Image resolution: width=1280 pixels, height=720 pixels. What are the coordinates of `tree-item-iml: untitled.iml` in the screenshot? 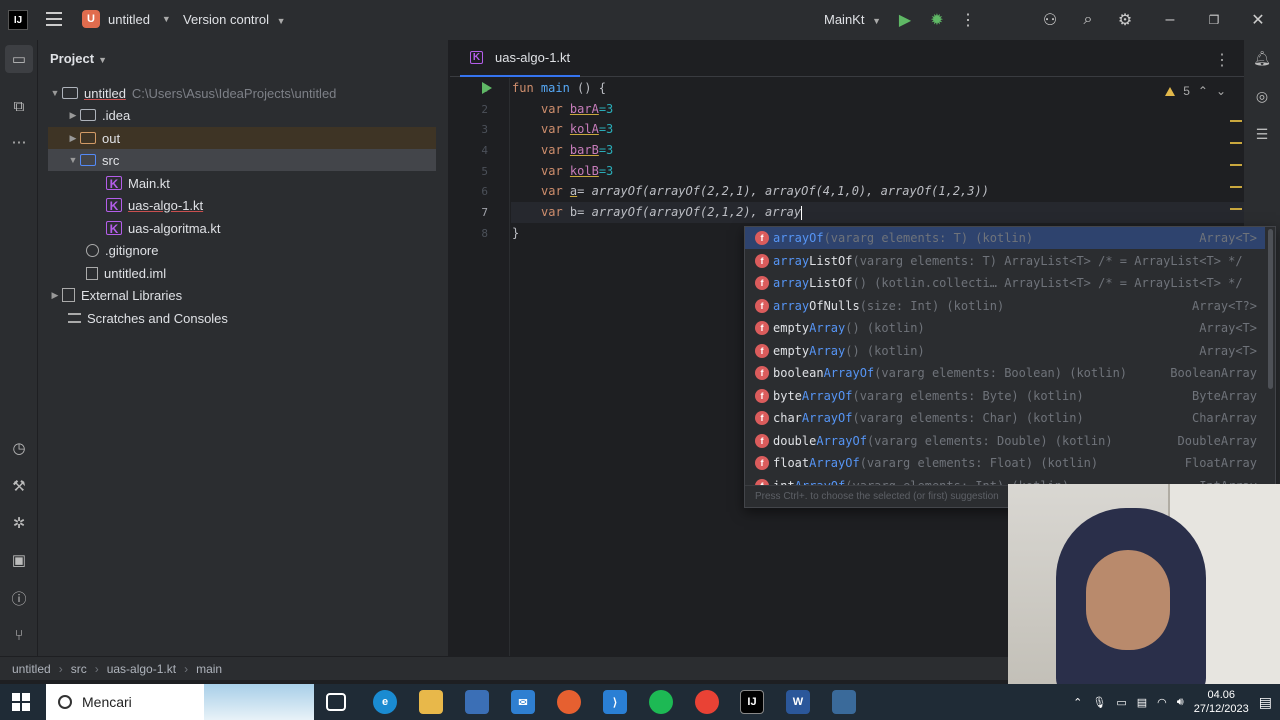 It's located at (242, 273).